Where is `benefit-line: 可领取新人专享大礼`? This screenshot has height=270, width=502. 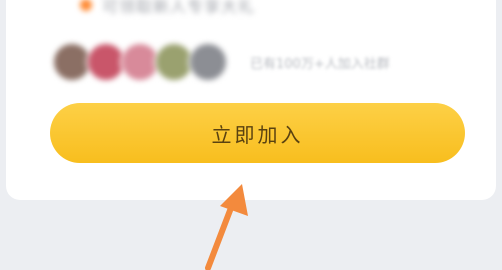 benefit-line: 可领取新人专享大礼 is located at coordinates (168, 8).